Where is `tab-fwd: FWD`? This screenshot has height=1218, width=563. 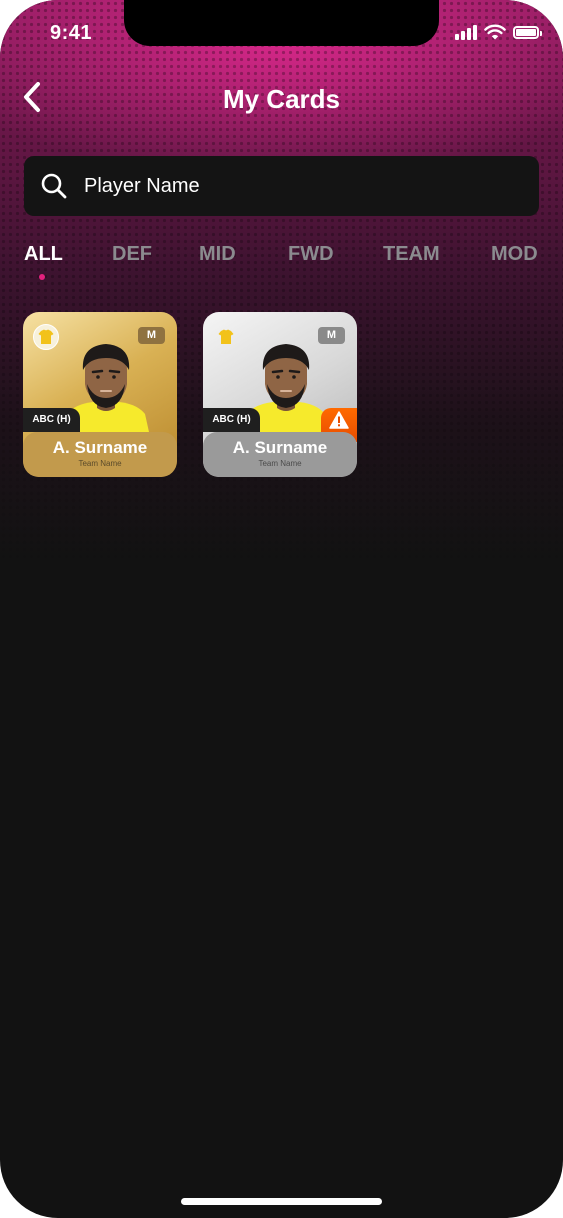
tab-fwd: FWD is located at coordinates (311, 254).